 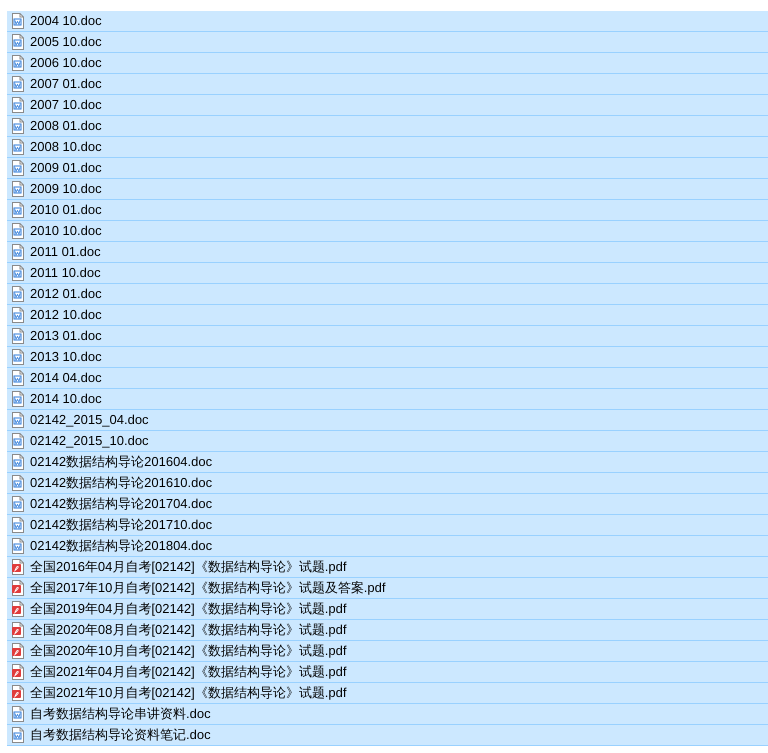 I want to click on file-row: 2009 01.doc, so click(x=387, y=168).